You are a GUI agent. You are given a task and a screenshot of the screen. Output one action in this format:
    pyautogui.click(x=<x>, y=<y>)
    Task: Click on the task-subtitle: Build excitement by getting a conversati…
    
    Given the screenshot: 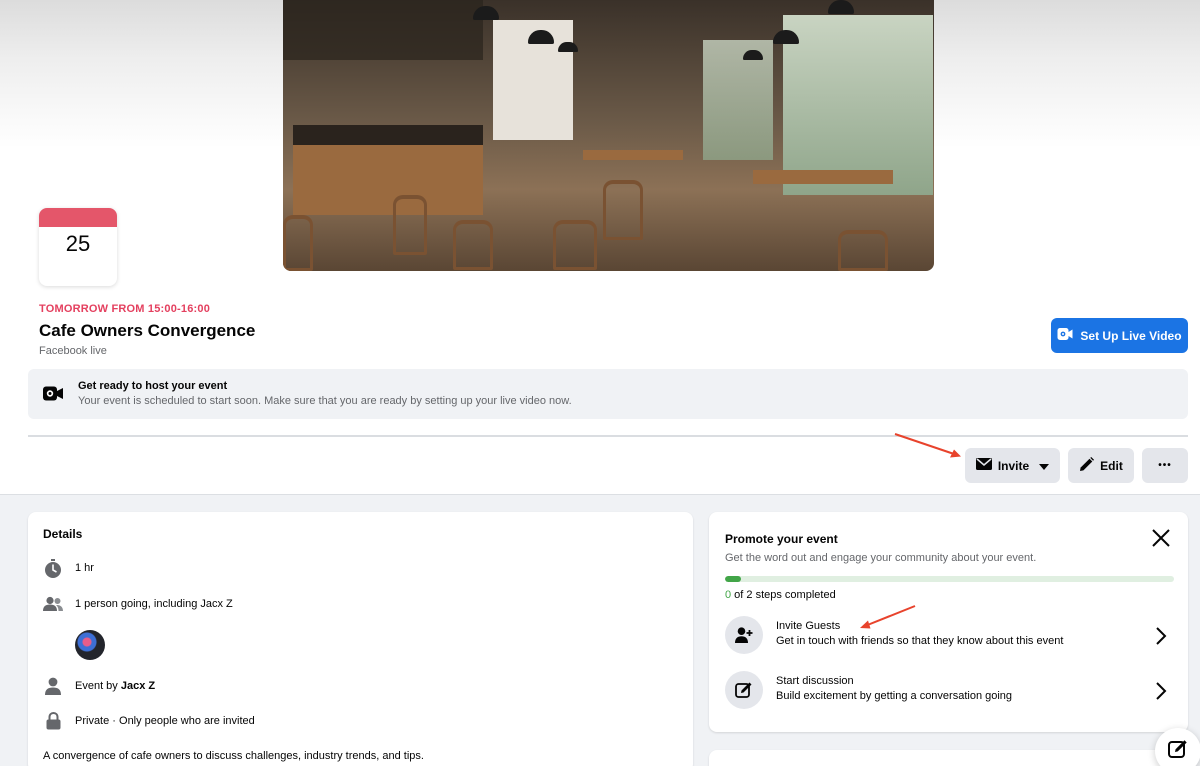 What is the action you would take?
    pyautogui.click(x=894, y=696)
    